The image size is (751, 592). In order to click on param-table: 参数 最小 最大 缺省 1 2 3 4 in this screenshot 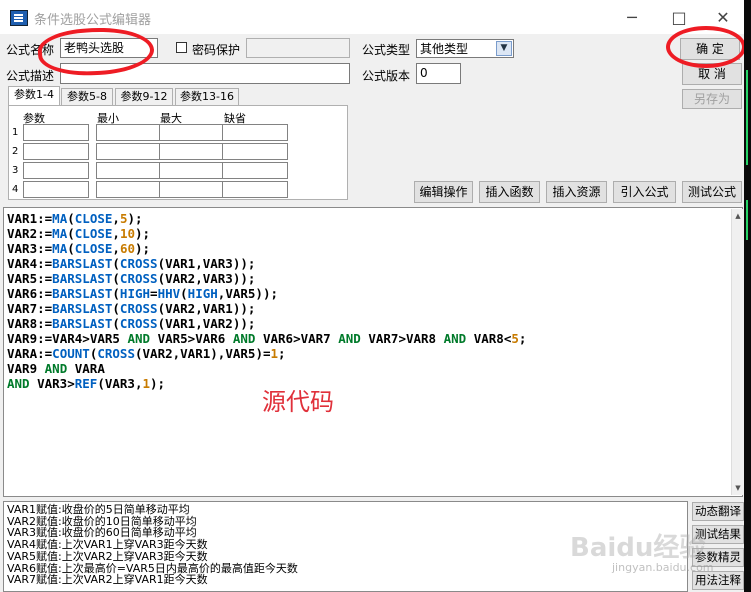, I will do `click(178, 152)`.